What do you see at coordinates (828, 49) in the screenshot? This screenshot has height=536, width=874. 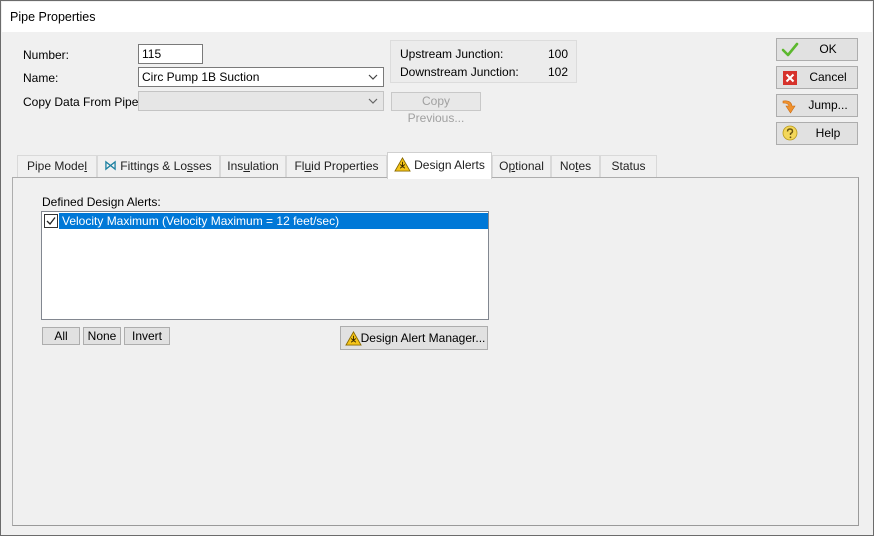 I see `ok-label: OK` at bounding box center [828, 49].